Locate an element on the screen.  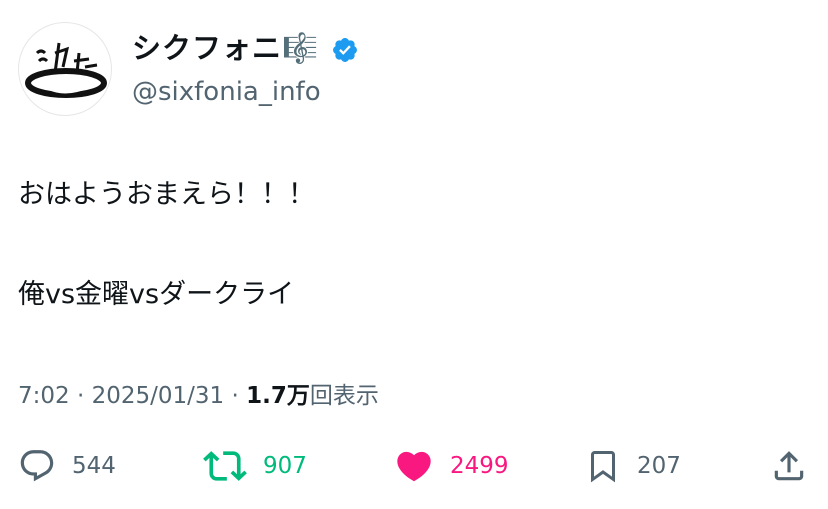
share-icon is located at coordinates (789, 466).